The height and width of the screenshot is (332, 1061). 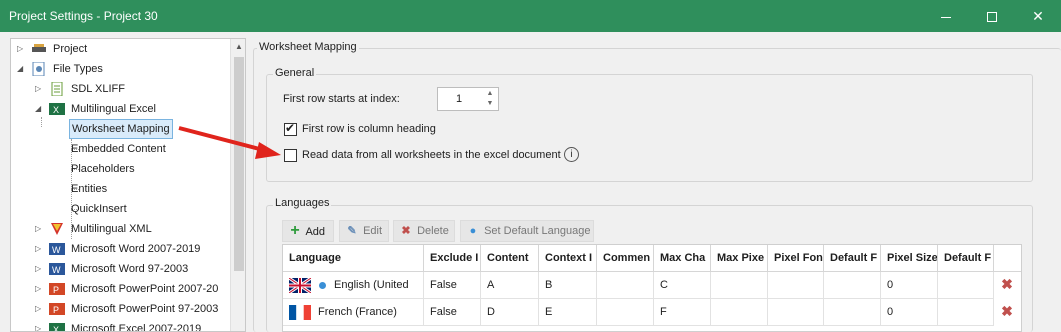 What do you see at coordinates (682, 285) in the screenshot?
I see `table-cell: C` at bounding box center [682, 285].